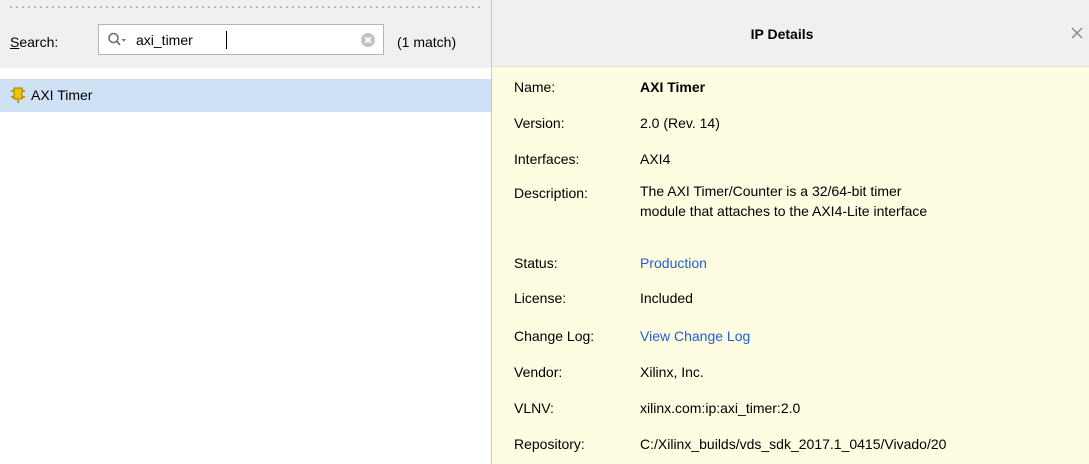  What do you see at coordinates (534, 408) in the screenshot?
I see `detail-key-vlnv: VLNV:` at bounding box center [534, 408].